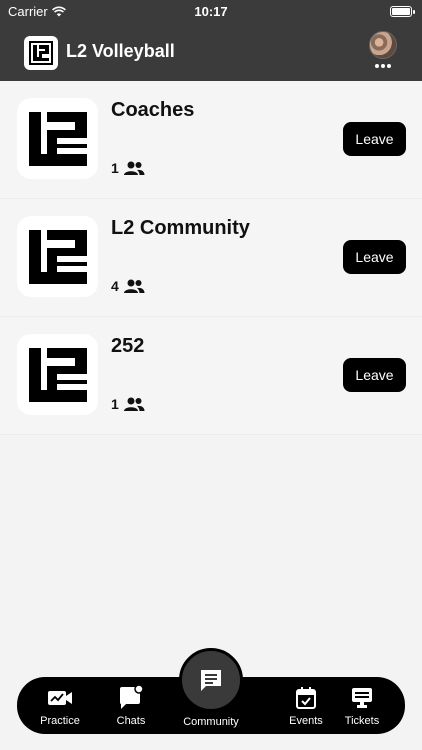  I want to click on chat-bubble-icon, so click(132, 697).